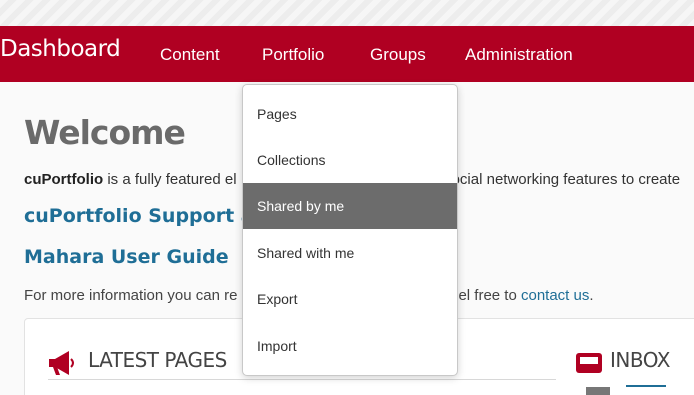 Image resolution: width=694 pixels, height=395 pixels. I want to click on info-period: ., so click(591, 295).